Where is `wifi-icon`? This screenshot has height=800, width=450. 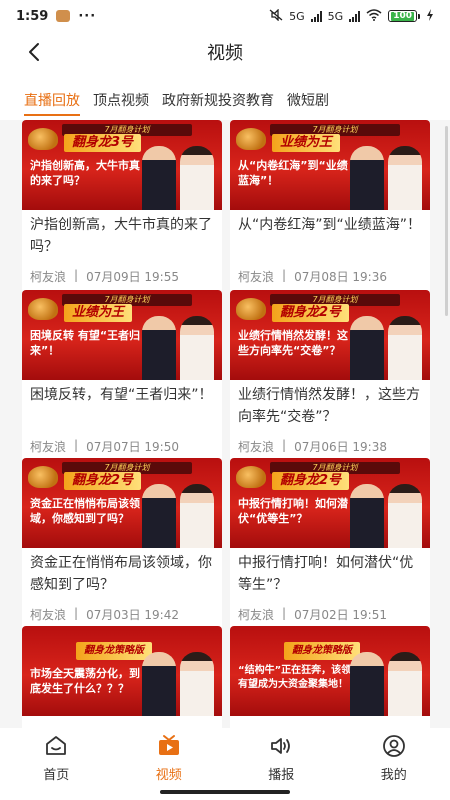 wifi-icon is located at coordinates (374, 16).